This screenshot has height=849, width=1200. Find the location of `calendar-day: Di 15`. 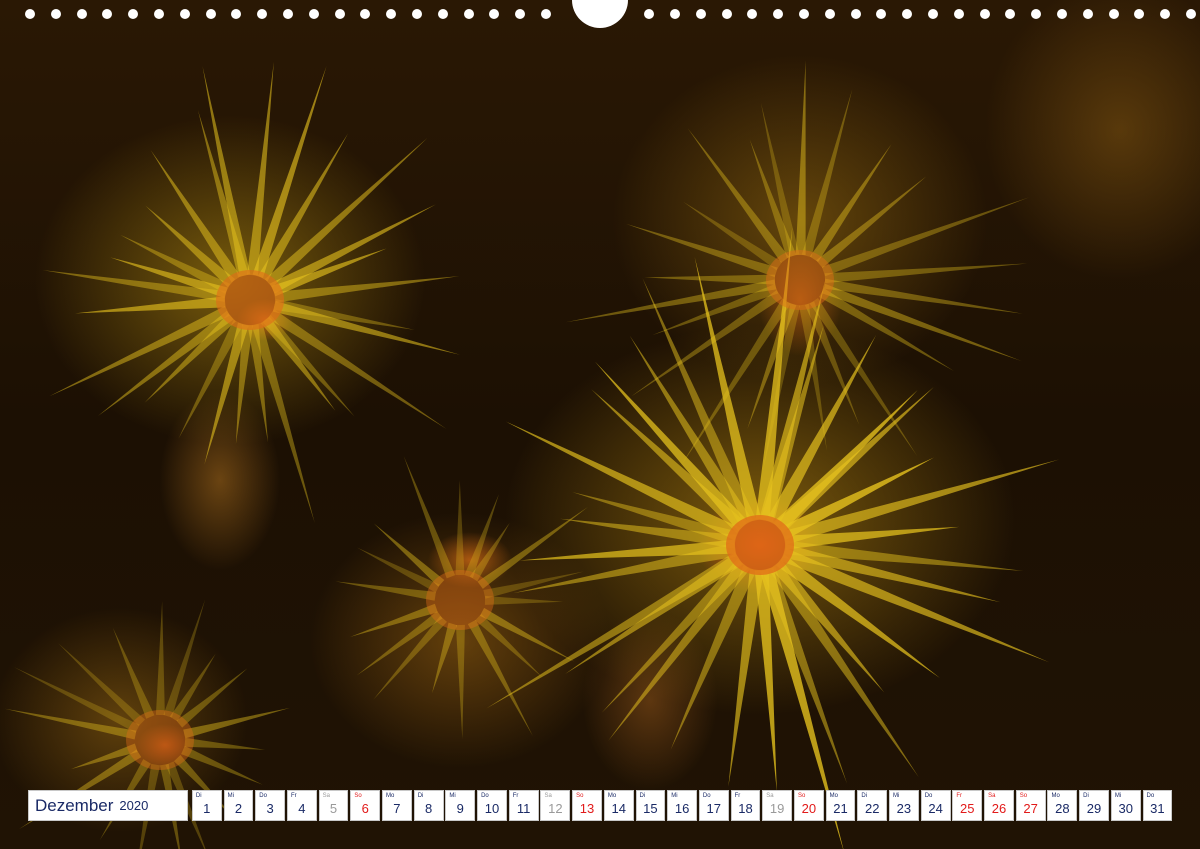

calendar-day: Di 15 is located at coordinates (650, 805).